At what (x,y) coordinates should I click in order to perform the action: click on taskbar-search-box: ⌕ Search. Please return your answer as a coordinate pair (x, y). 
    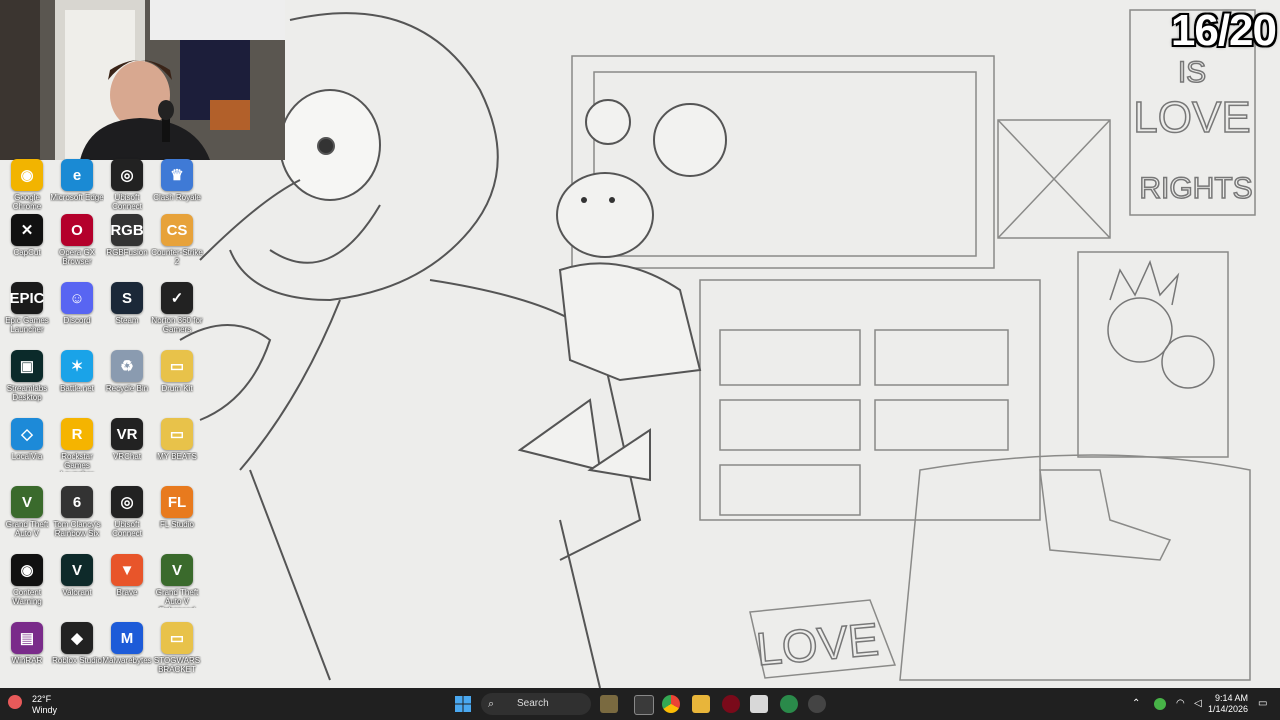
    Looking at the image, I should click on (536, 704).